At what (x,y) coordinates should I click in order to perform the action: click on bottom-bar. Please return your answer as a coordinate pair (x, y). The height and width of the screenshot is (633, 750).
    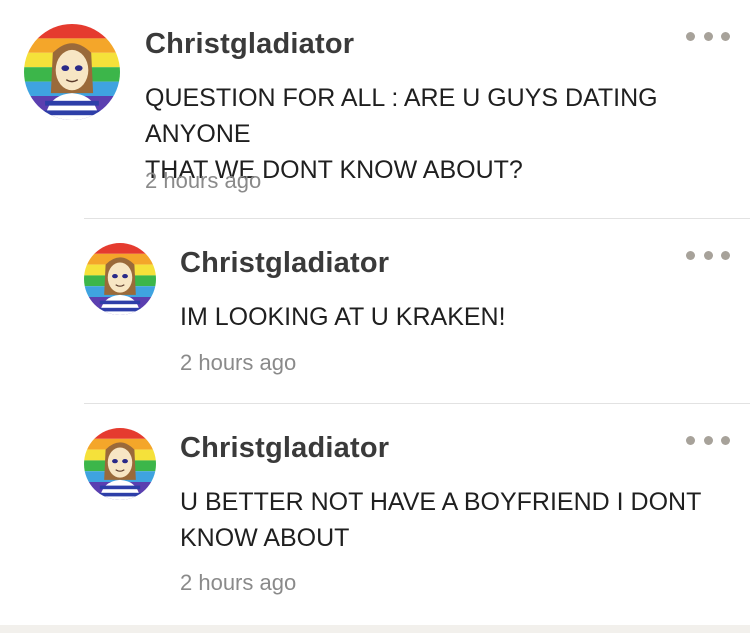
    Looking at the image, I should click on (375, 629).